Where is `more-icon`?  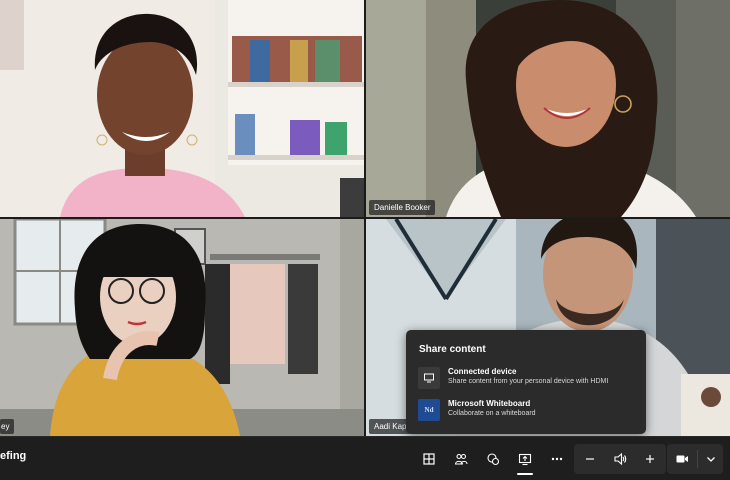
more-icon is located at coordinates (557, 459).